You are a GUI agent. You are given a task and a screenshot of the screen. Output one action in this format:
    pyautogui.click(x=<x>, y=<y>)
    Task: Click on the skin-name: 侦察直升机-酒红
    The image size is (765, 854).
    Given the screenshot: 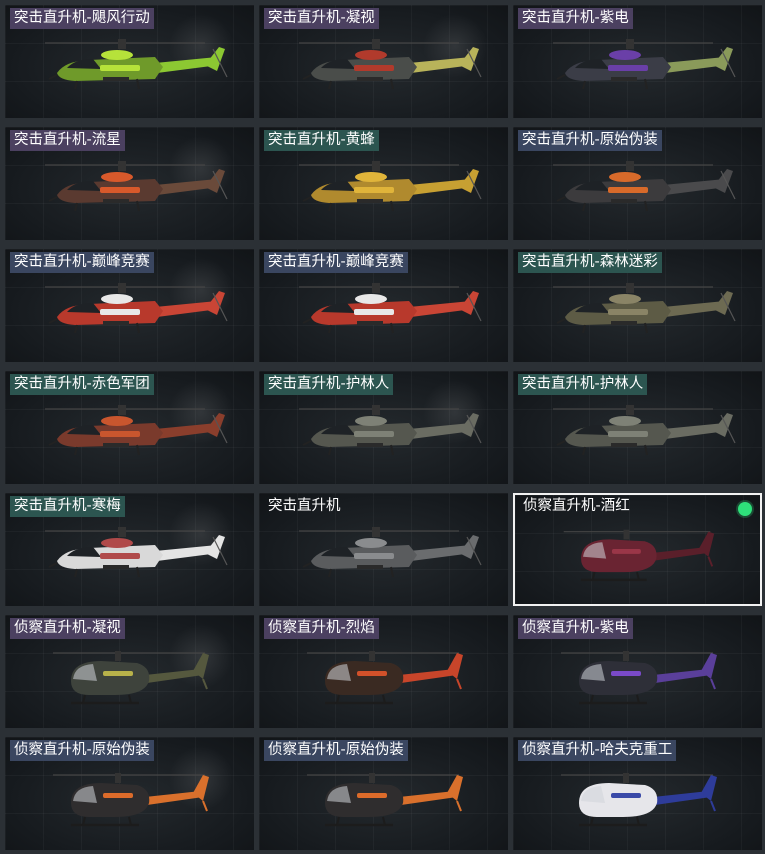 What is the action you would take?
    pyautogui.click(x=576, y=506)
    